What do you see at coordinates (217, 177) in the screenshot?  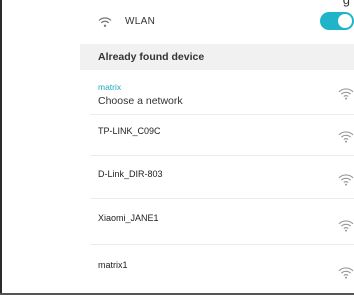 I see `network-row-d-link: D-Link_DIR-803` at bounding box center [217, 177].